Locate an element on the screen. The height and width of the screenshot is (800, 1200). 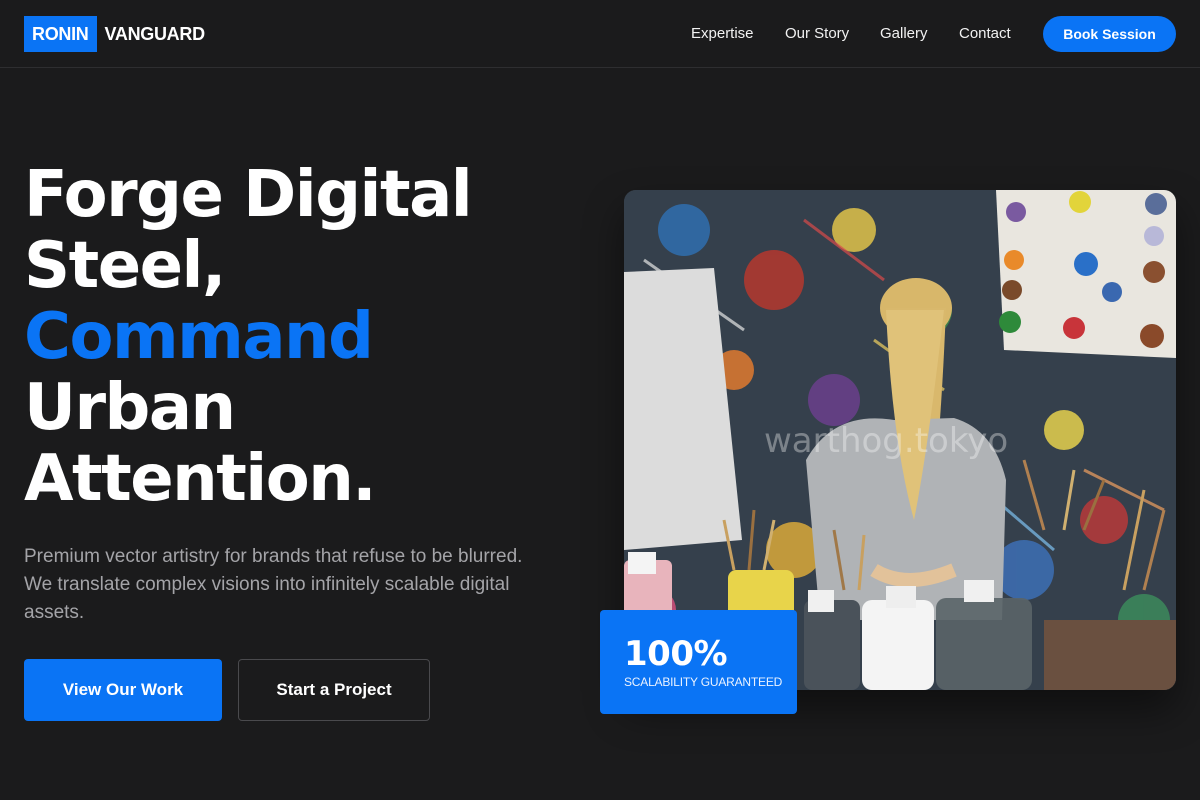
nav-item-contact: Contact is located at coordinates (985, 33).